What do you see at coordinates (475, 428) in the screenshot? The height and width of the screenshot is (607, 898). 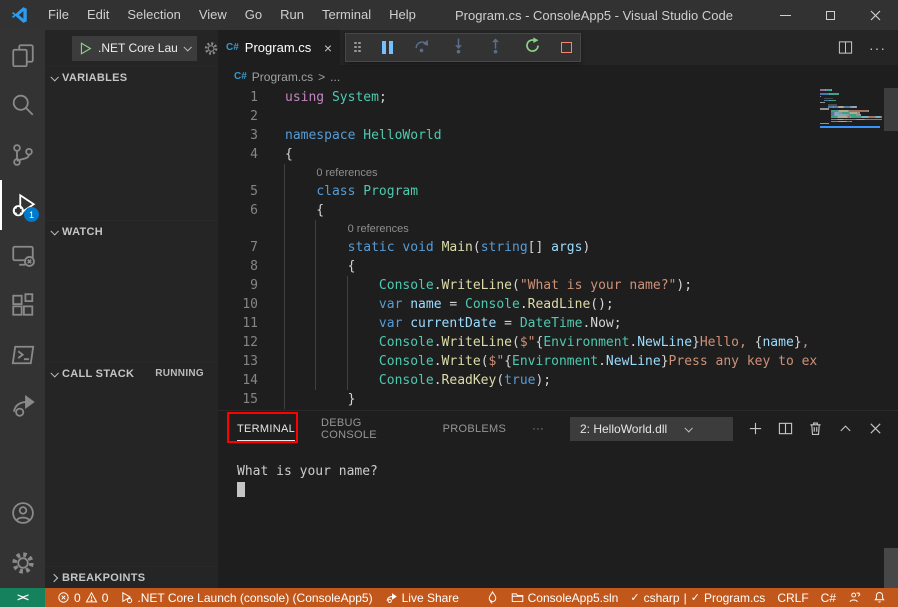 I see `tab-problems: PROBLEMS` at bounding box center [475, 428].